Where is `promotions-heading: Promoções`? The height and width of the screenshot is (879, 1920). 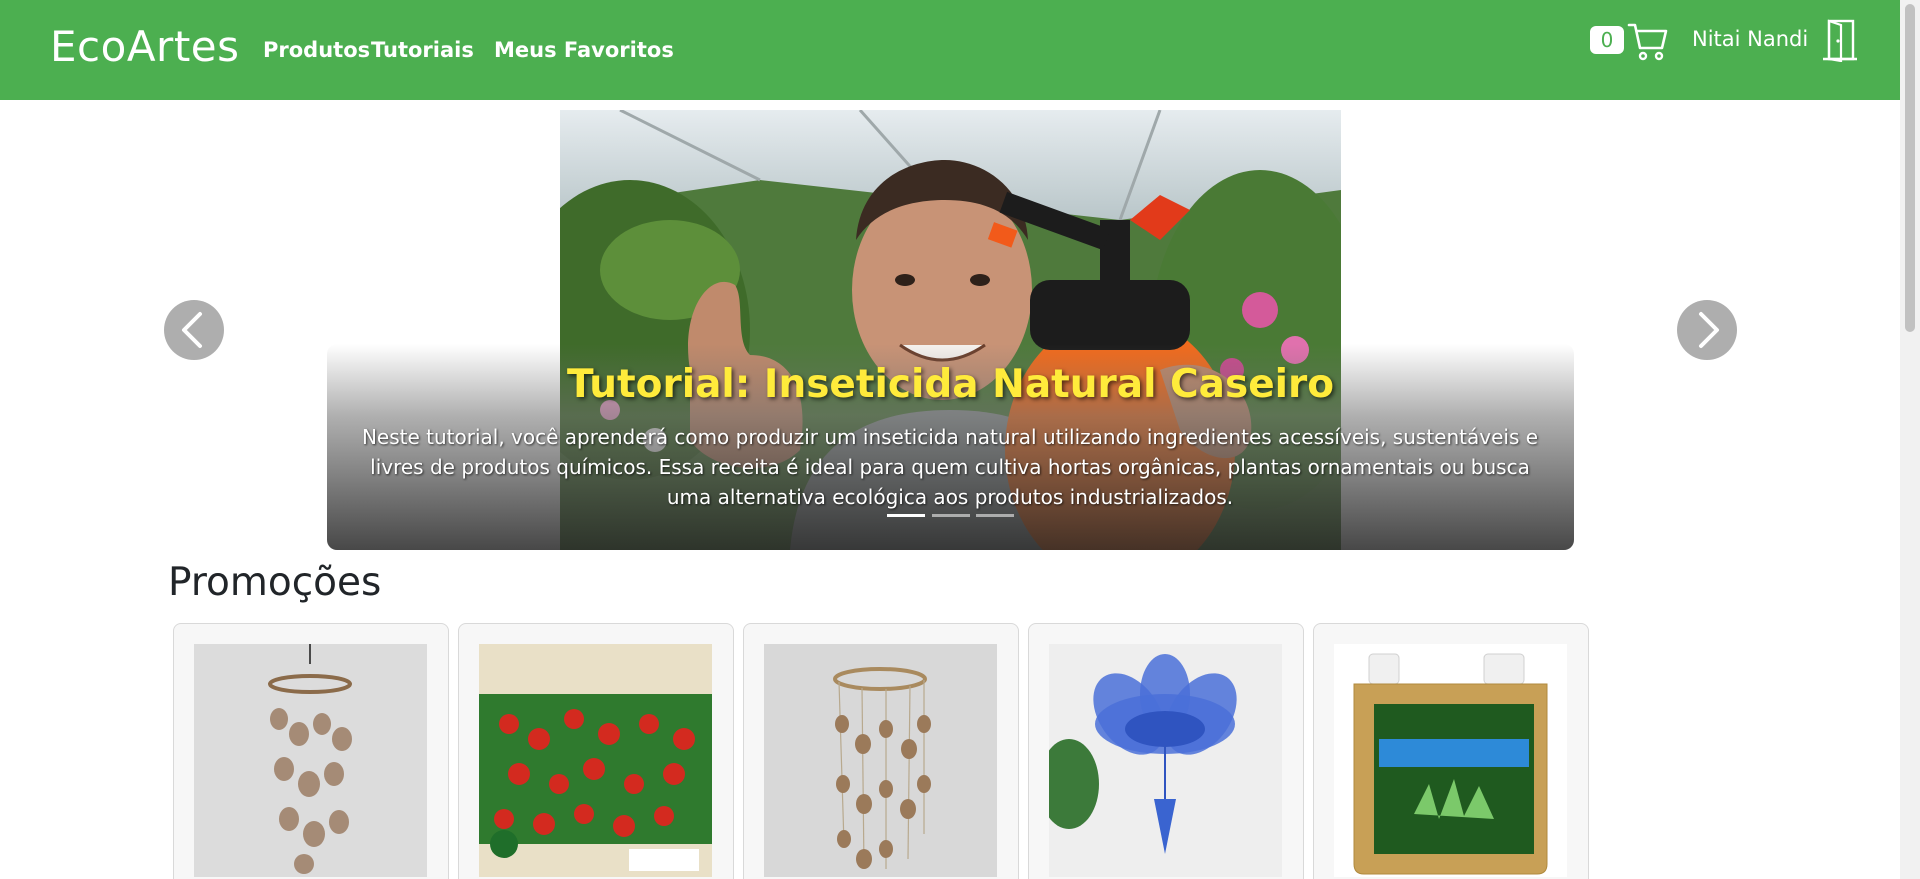 promotions-heading: Promoções is located at coordinates (275, 582).